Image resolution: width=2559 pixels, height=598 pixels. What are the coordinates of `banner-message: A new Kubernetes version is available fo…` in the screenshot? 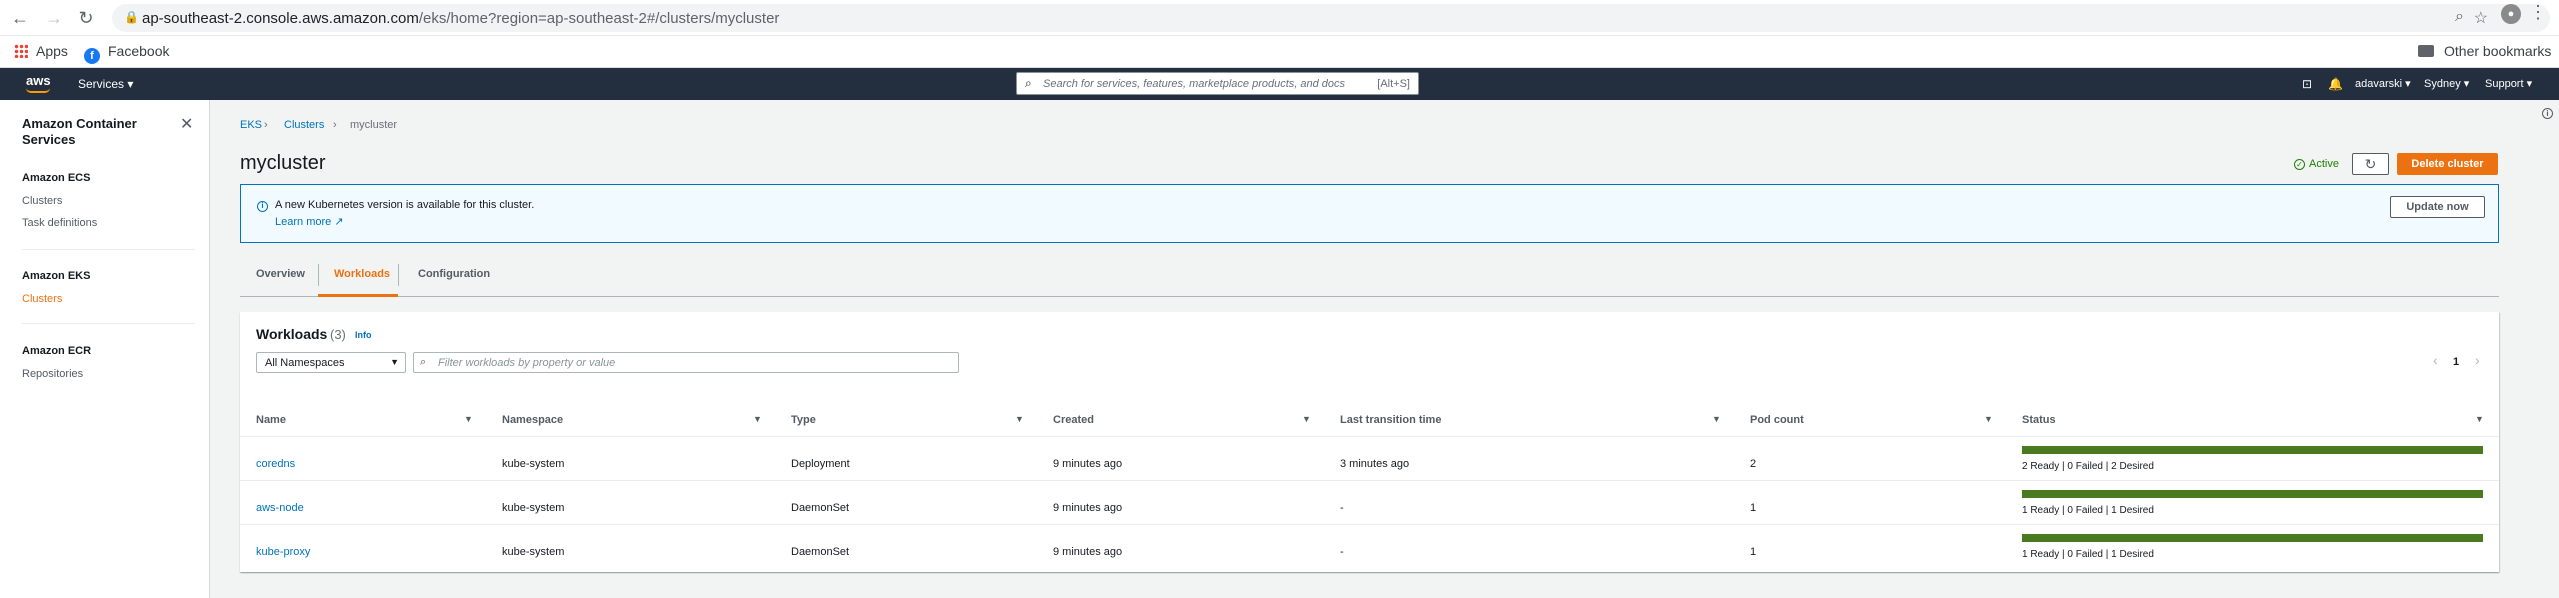 It's located at (405, 205).